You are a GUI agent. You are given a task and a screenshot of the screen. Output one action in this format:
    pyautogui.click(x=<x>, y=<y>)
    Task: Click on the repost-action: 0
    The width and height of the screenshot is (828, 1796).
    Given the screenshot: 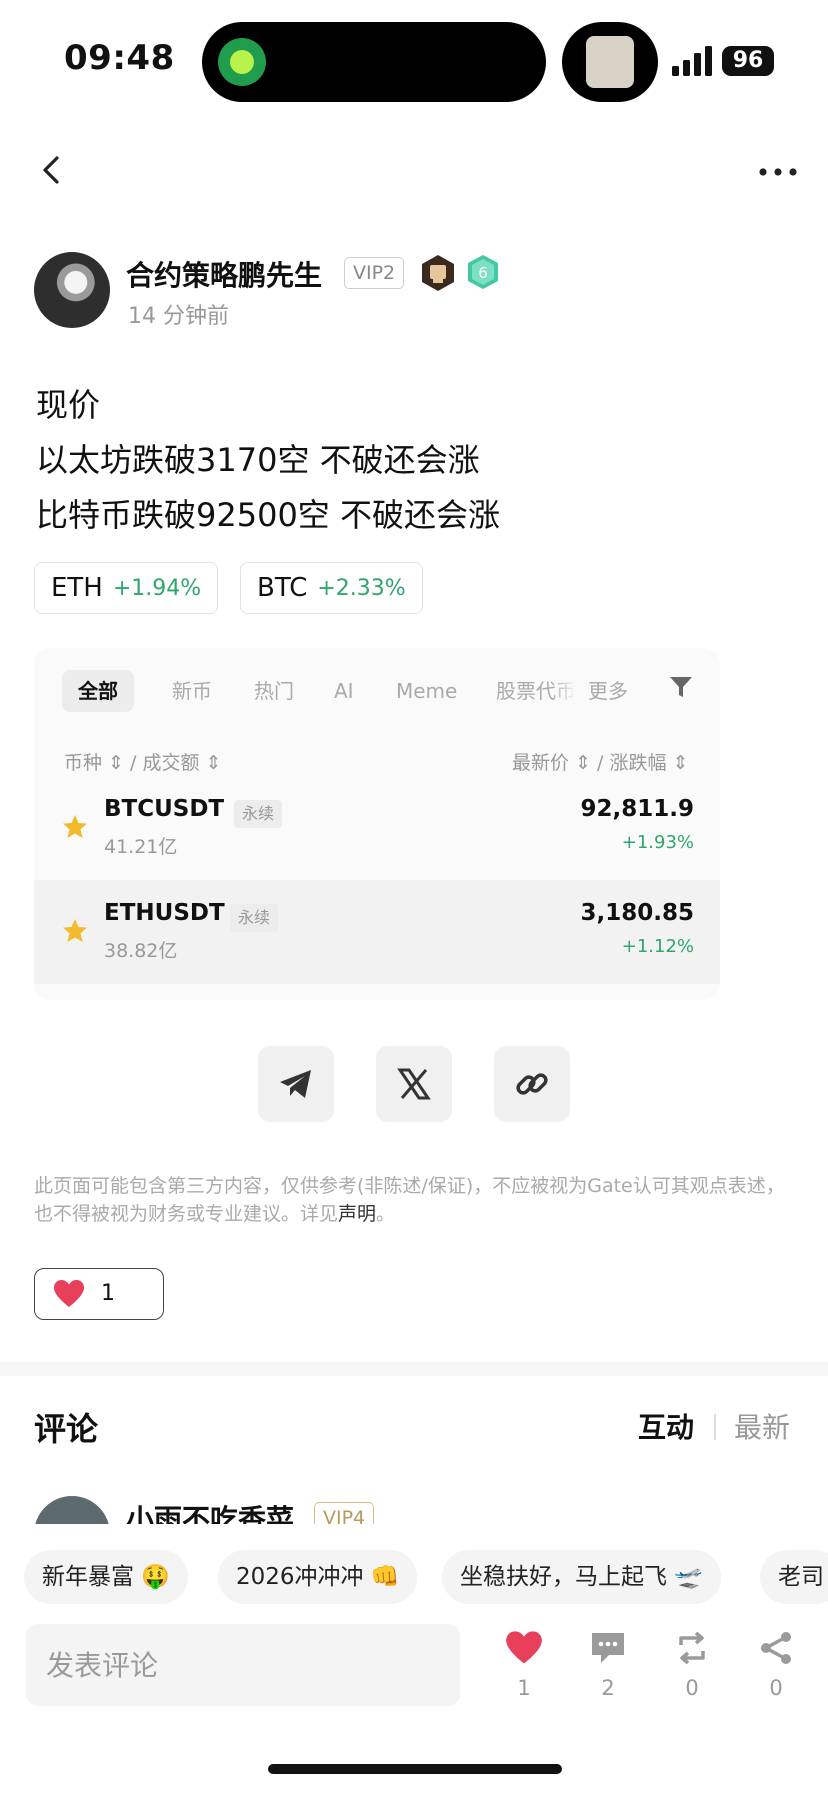 What is the action you would take?
    pyautogui.click(x=692, y=1665)
    